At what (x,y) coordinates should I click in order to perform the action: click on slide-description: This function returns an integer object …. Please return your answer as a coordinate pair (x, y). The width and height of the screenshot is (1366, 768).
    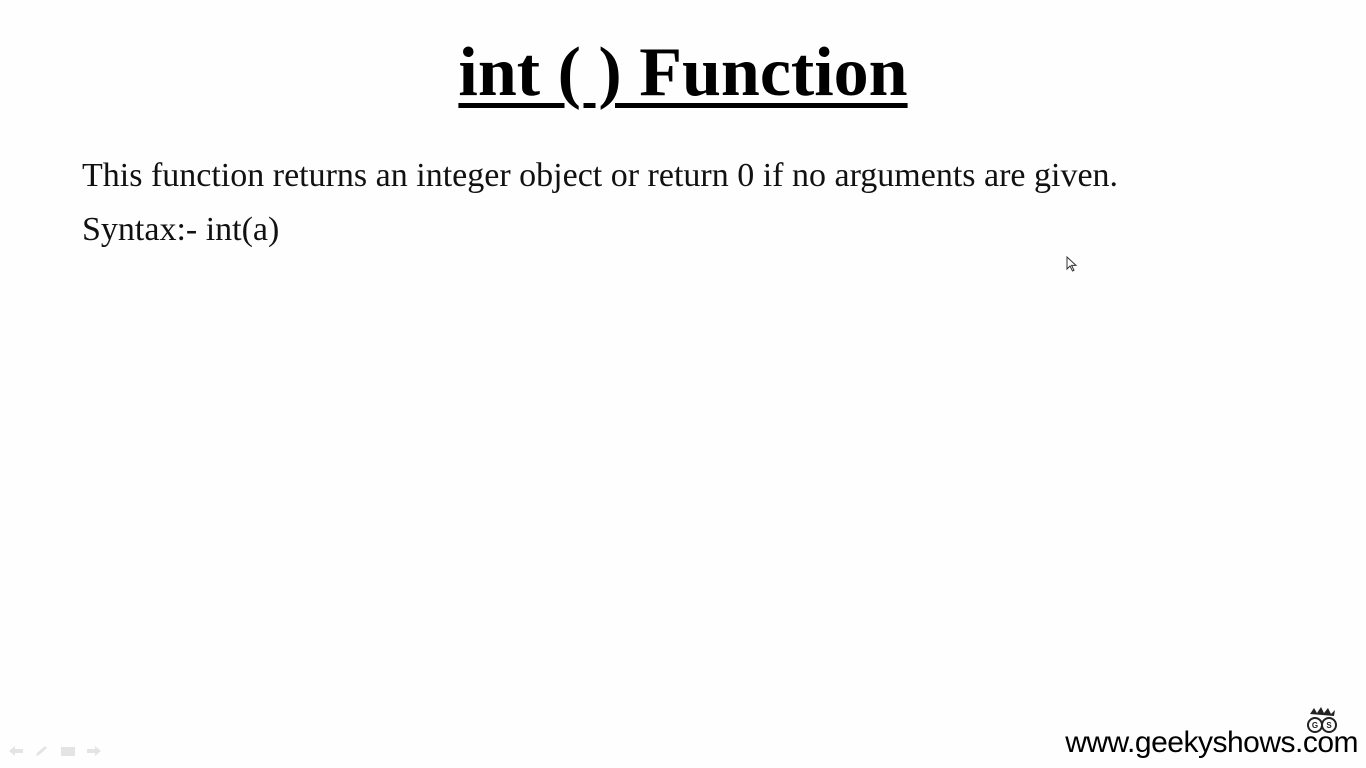
    Looking at the image, I should click on (600, 175).